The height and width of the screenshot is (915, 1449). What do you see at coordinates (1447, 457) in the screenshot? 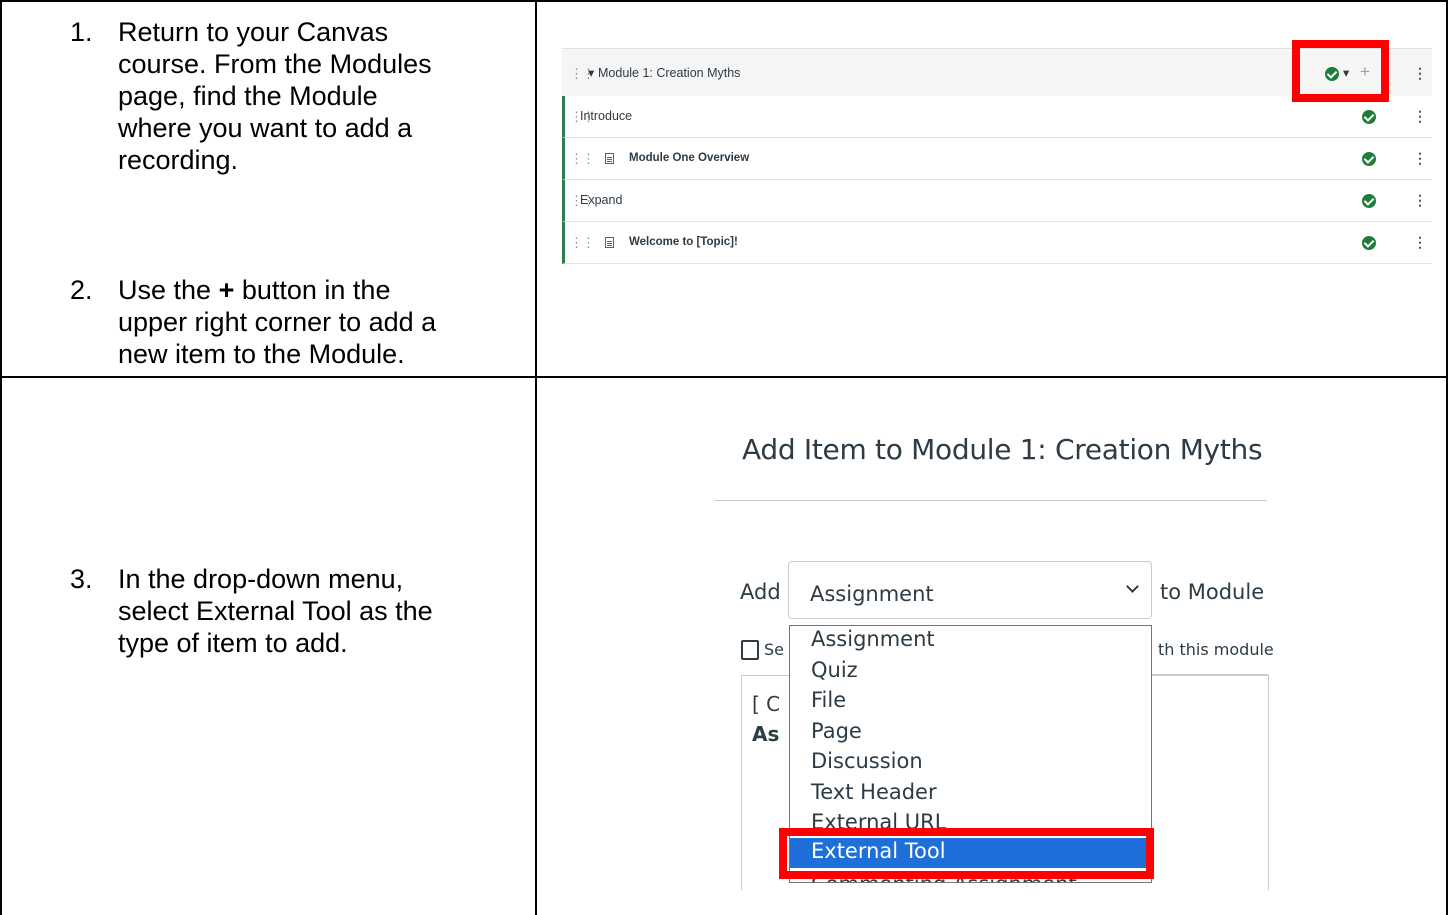
I see `table-border-right` at bounding box center [1447, 457].